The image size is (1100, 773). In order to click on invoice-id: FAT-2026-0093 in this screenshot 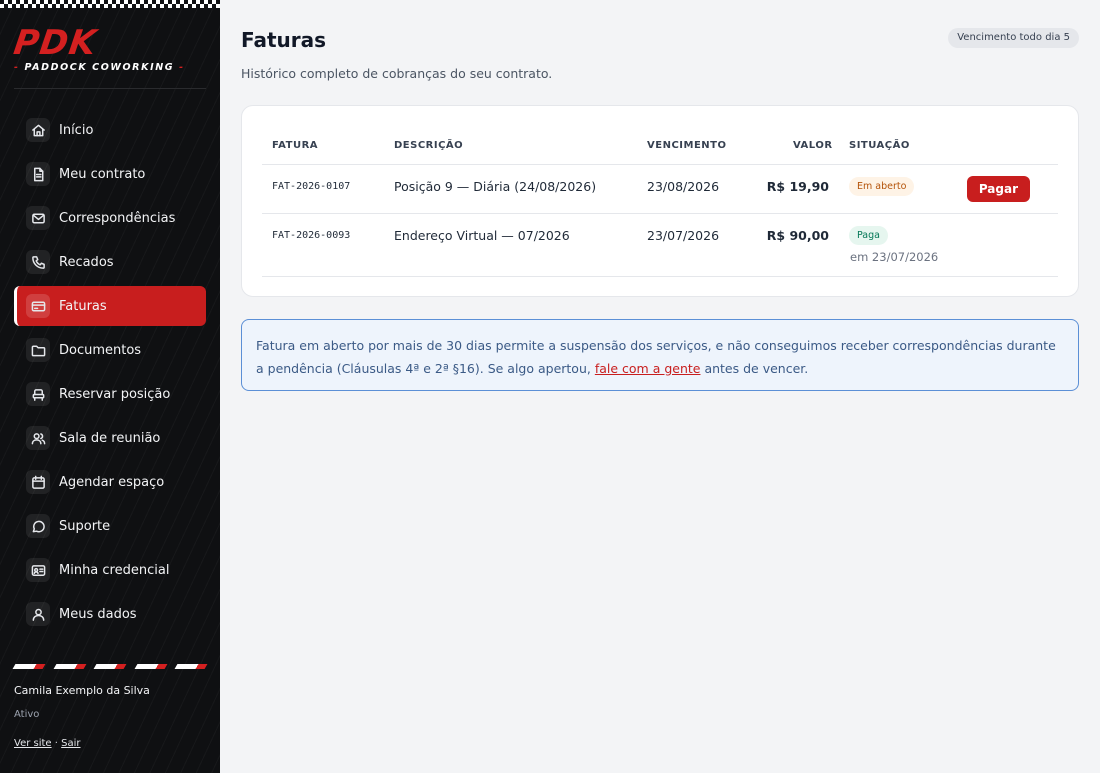, I will do `click(311, 235)`.